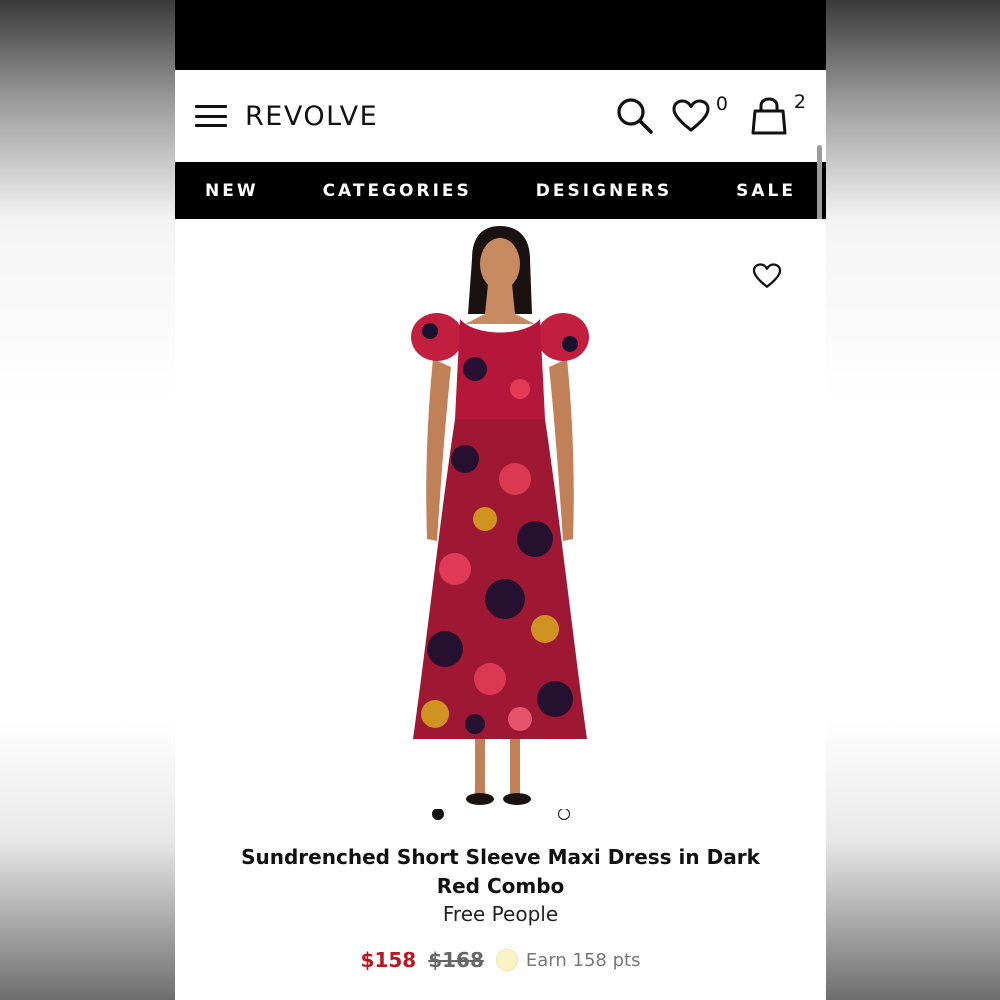 Image resolution: width=1000 pixels, height=1000 pixels. Describe the element at coordinates (604, 191) in the screenshot. I see `nav-item-designers: DESIGNERS` at that location.